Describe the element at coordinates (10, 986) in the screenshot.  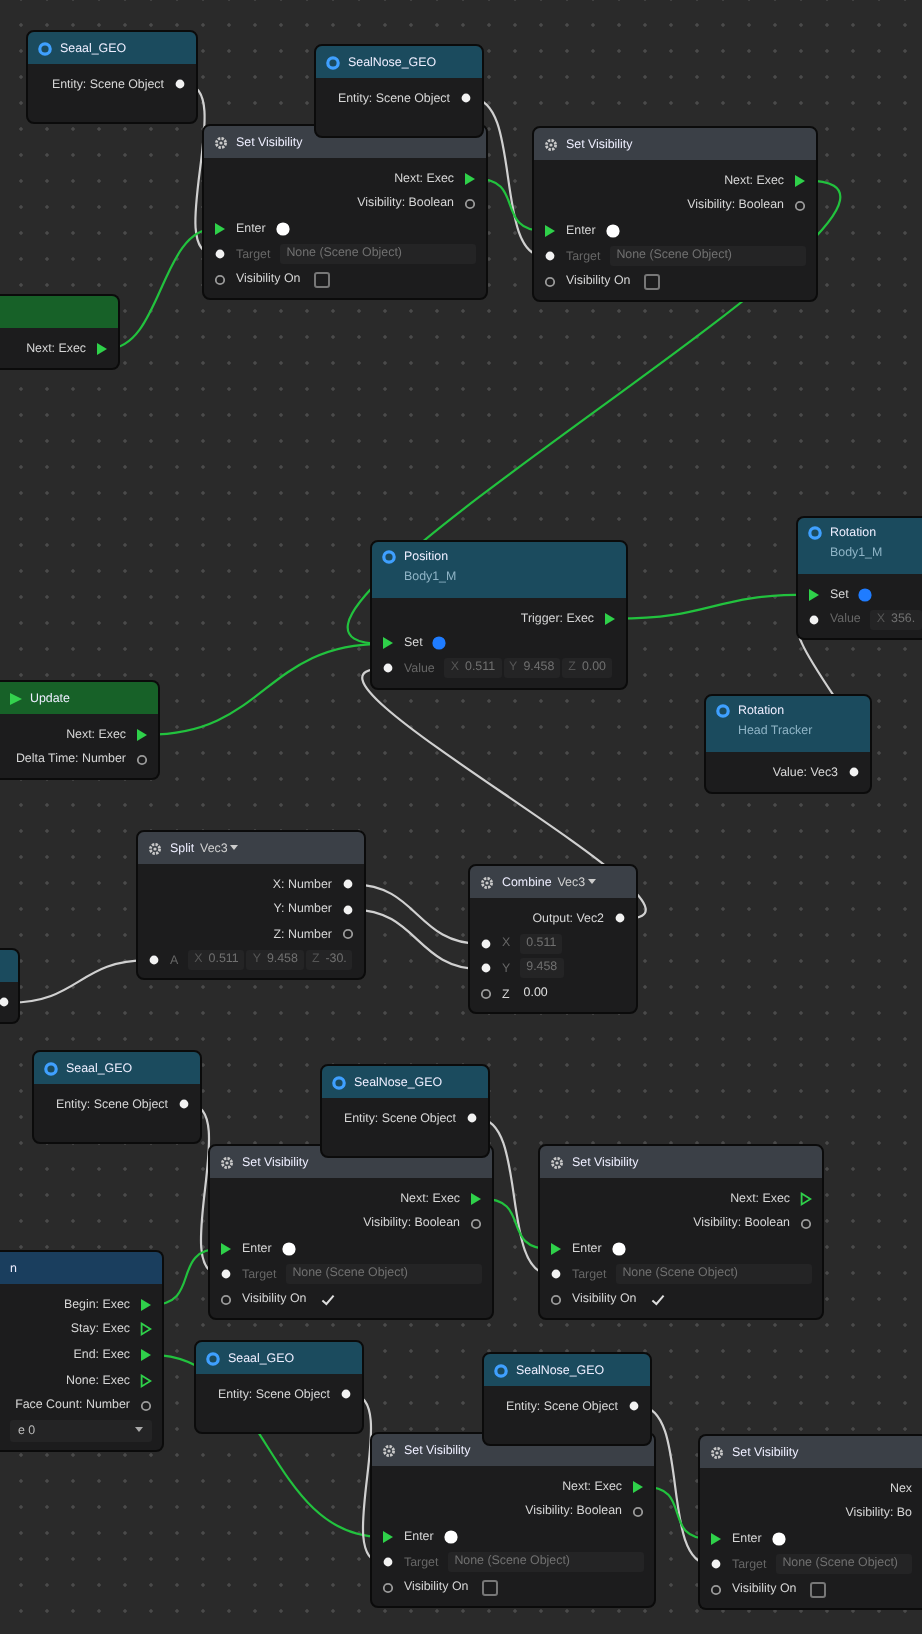
I see `graph-node` at that location.